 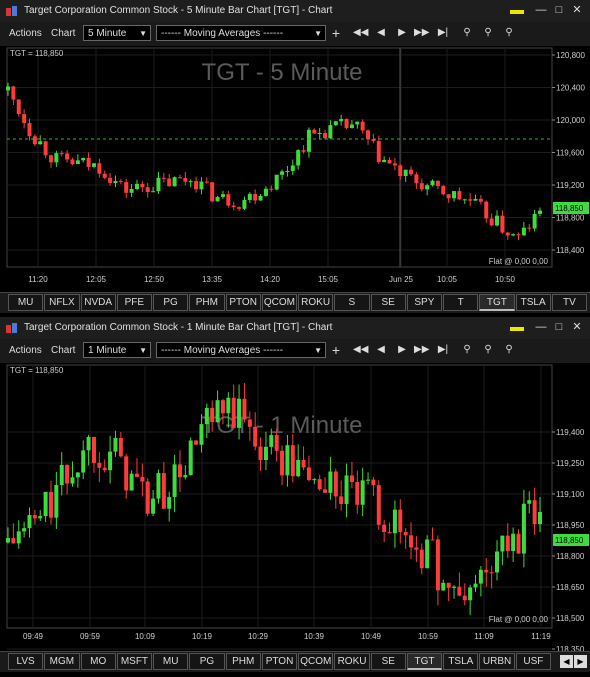 I want to click on indicator-select: ------ Moving Averages ------ ▼, so click(x=241, y=33).